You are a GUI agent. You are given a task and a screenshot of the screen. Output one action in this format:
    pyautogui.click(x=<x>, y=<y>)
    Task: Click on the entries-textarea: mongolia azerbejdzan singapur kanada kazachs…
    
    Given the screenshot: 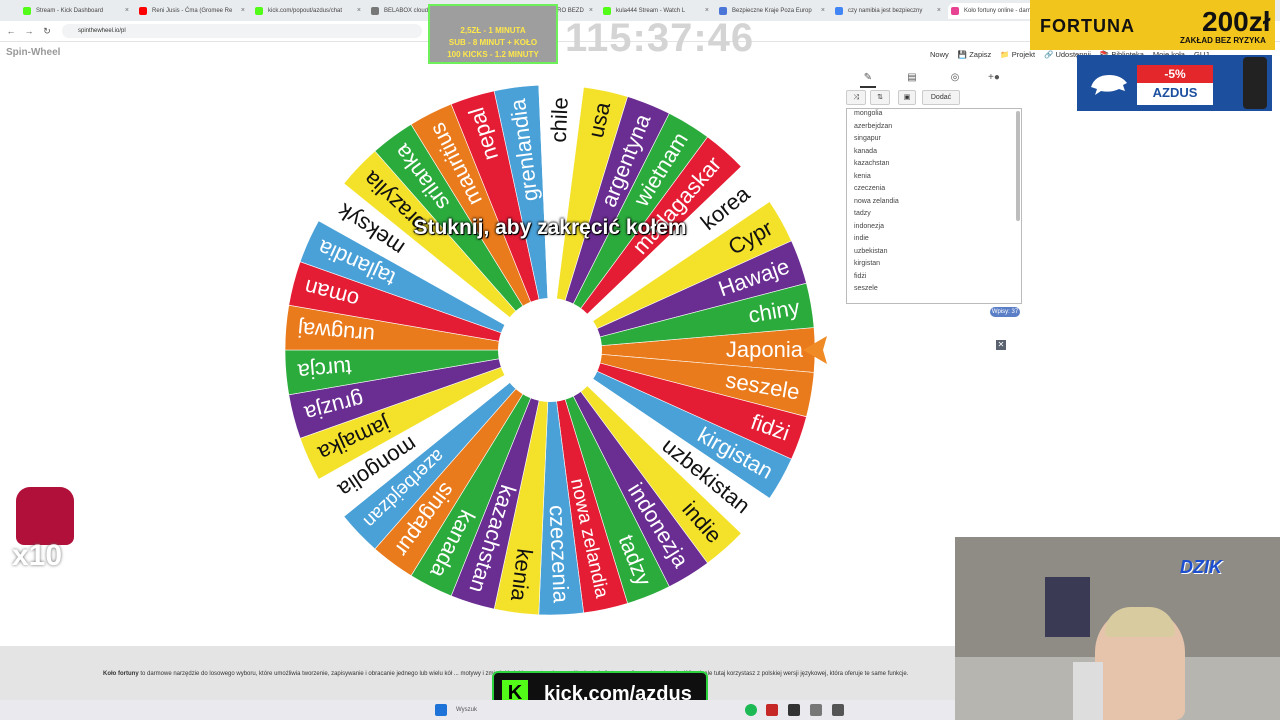 What is the action you would take?
    pyautogui.click(x=934, y=206)
    